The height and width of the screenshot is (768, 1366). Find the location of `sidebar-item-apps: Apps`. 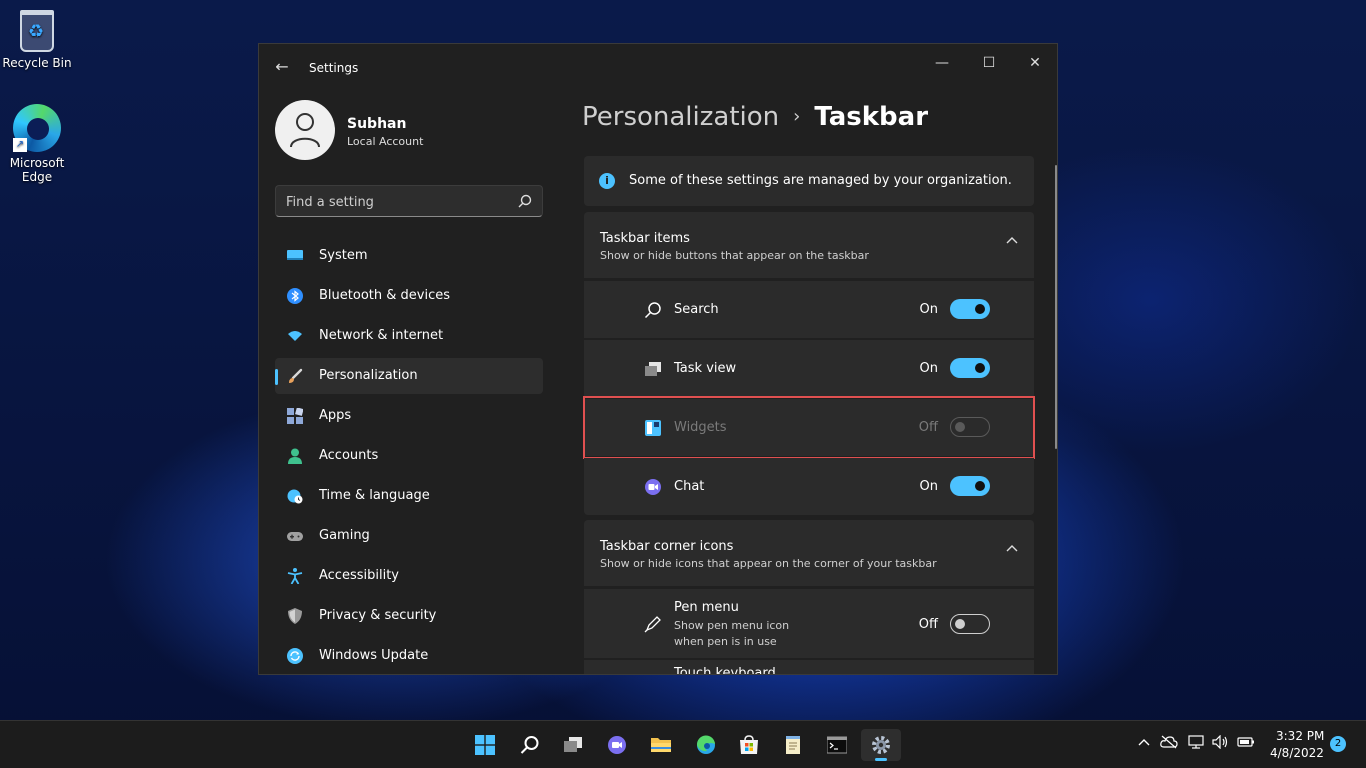

sidebar-item-apps: Apps is located at coordinates (409, 416).